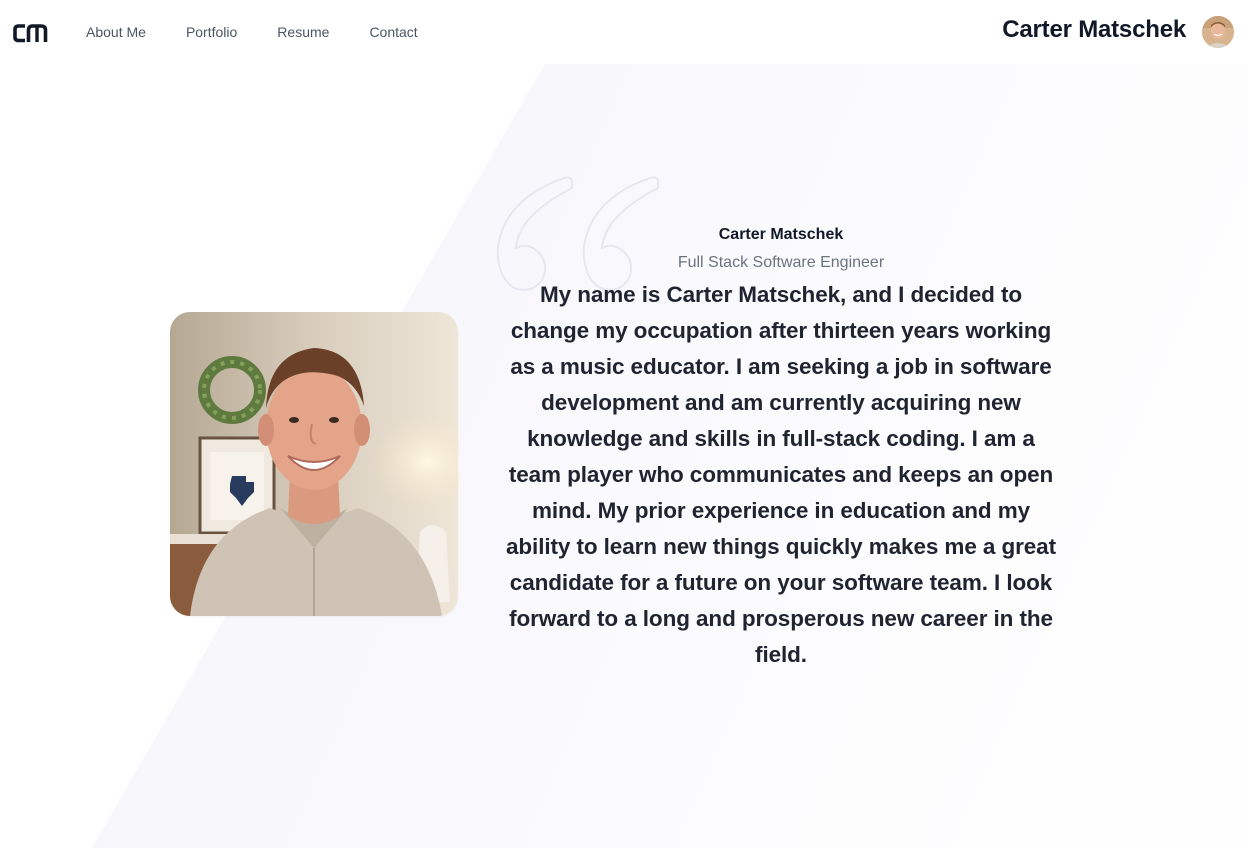  I want to click on portrait-photo, so click(314, 464).